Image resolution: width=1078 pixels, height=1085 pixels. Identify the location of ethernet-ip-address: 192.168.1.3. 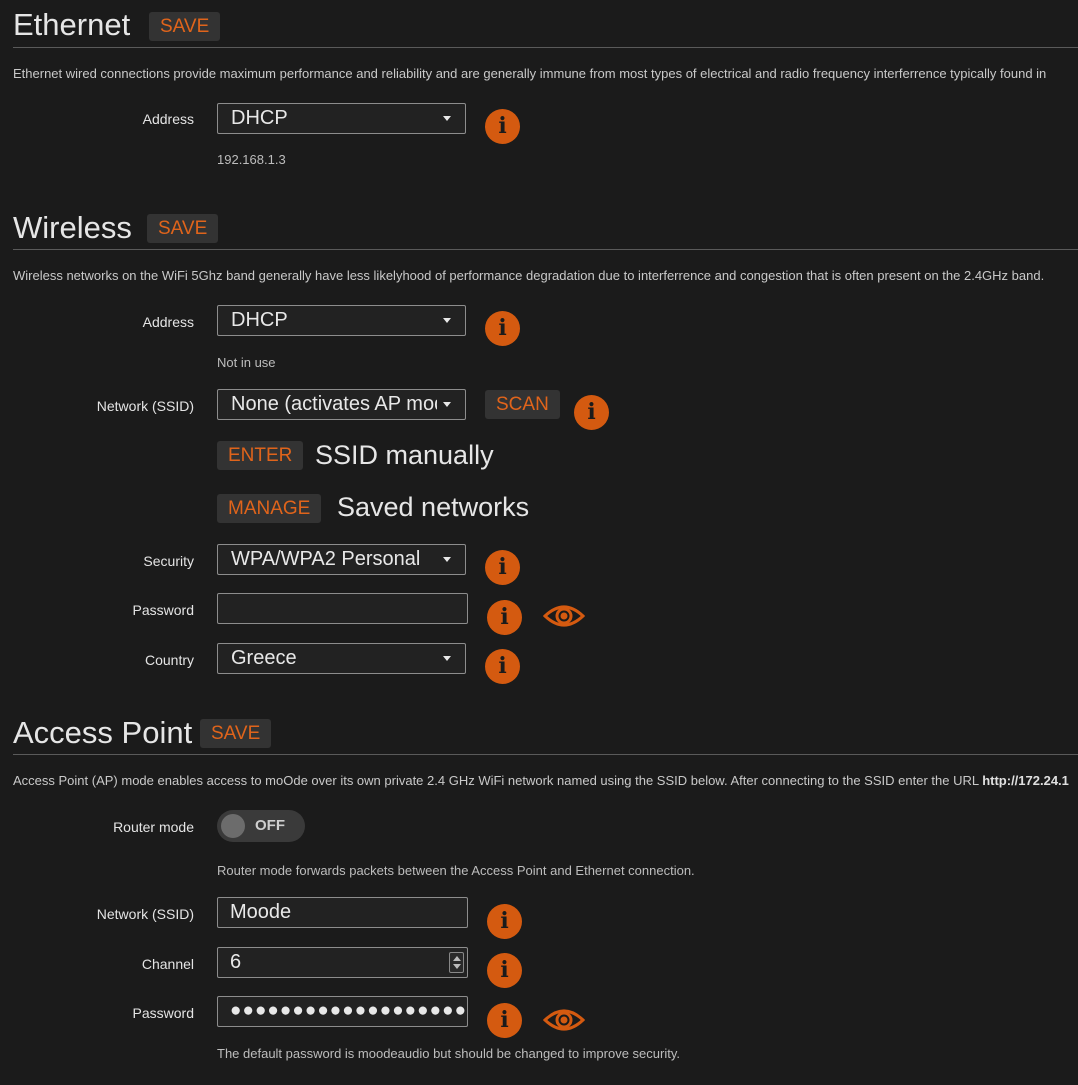
(251, 159).